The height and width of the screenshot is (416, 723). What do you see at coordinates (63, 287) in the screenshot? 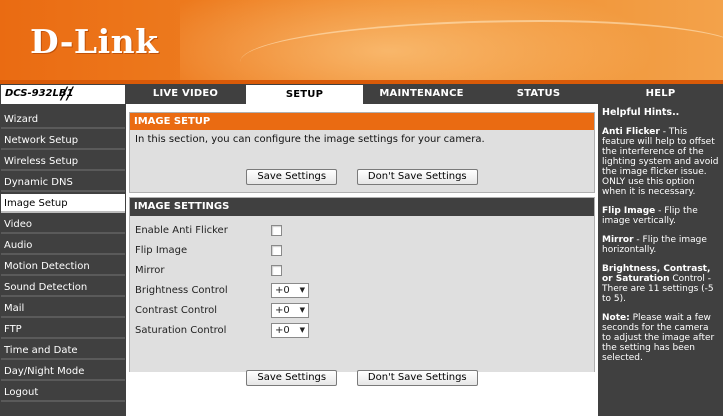
I see `sidebar-item-sound-detection: Sound Detection` at bounding box center [63, 287].